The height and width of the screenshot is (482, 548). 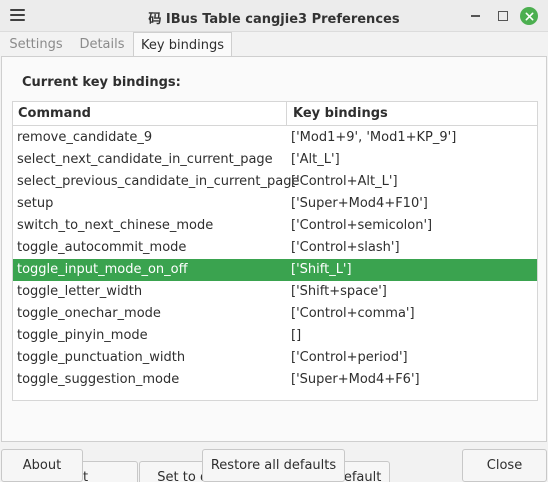 What do you see at coordinates (355, 379) in the screenshot?
I see `key-binding-cell: ['Super+Mod4+F6']` at bounding box center [355, 379].